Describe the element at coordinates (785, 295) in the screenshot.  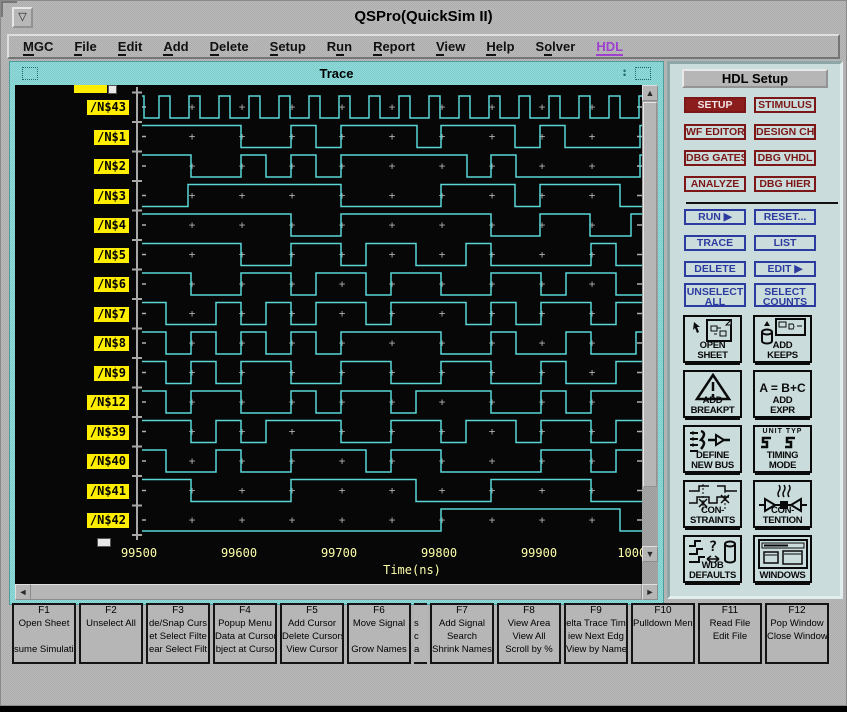
I see `select-counts-button: SELECT COUNTS` at that location.